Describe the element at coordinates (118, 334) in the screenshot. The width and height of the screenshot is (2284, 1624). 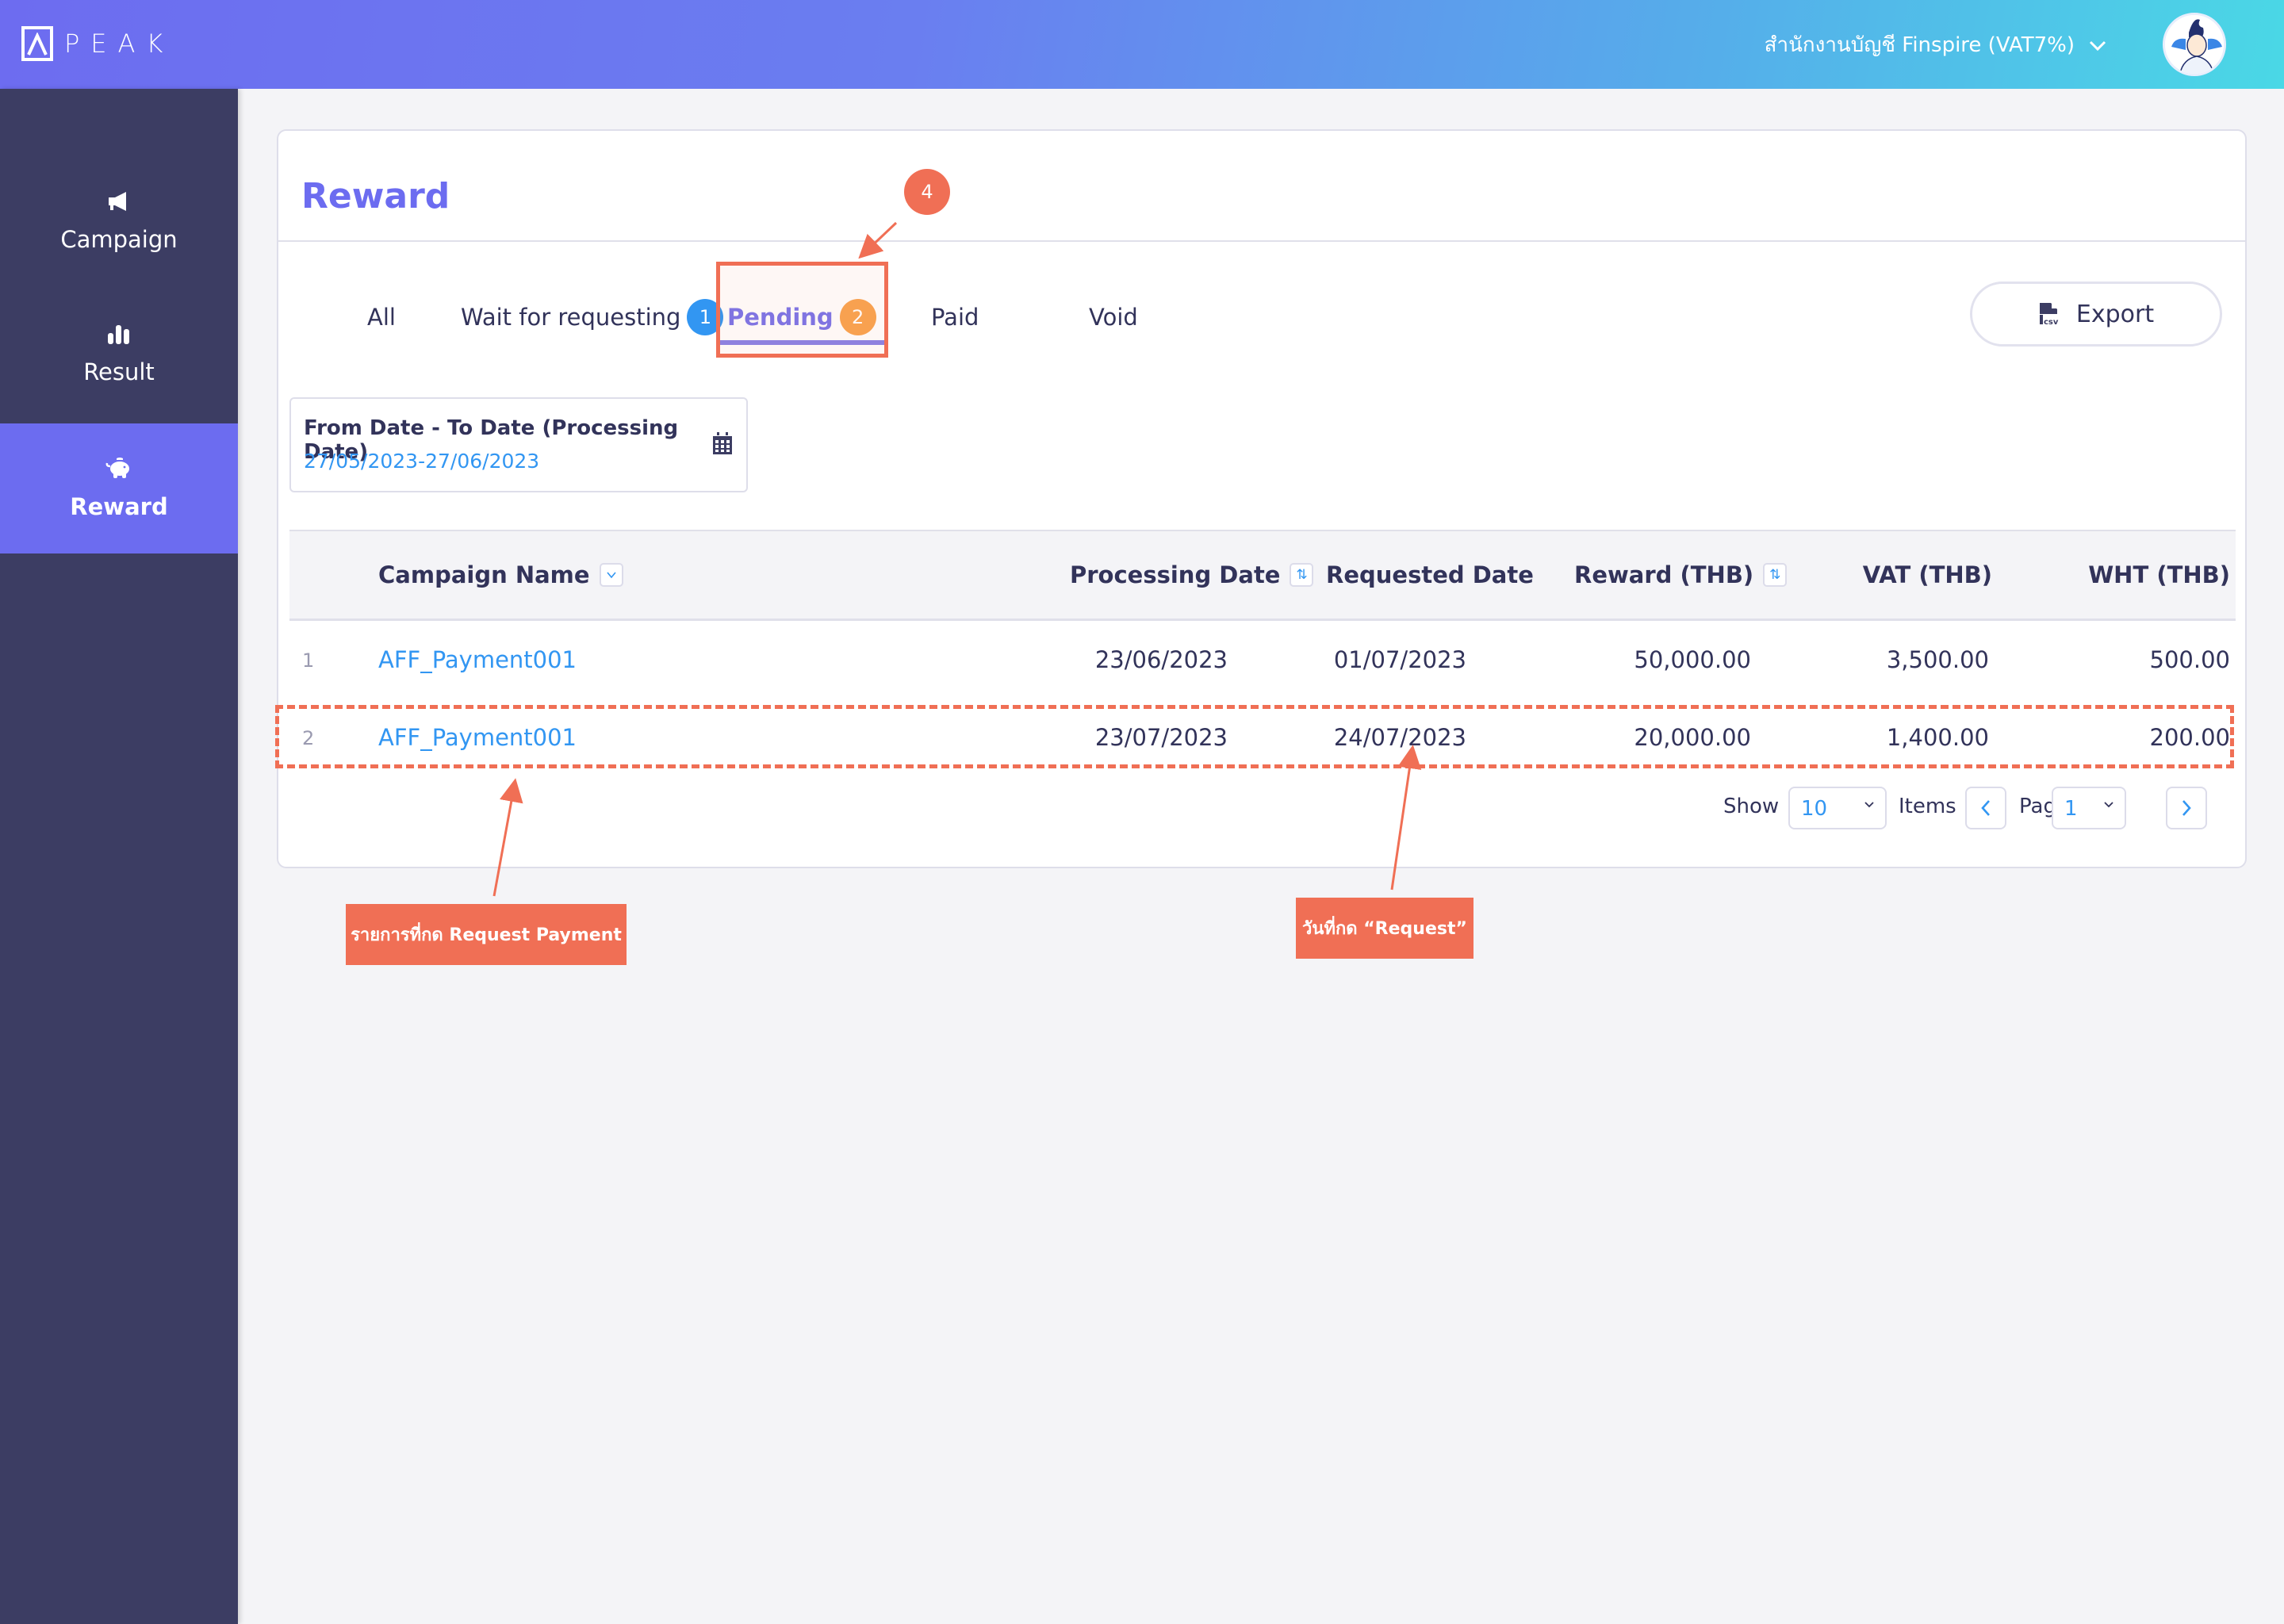
I see `bar-chart-icon` at that location.